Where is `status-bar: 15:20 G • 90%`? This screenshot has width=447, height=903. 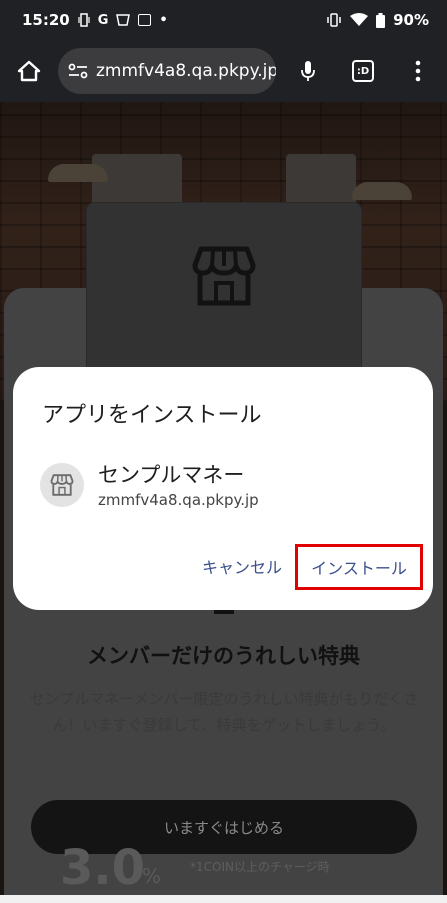 status-bar: 15:20 G • 90% is located at coordinates (223, 20).